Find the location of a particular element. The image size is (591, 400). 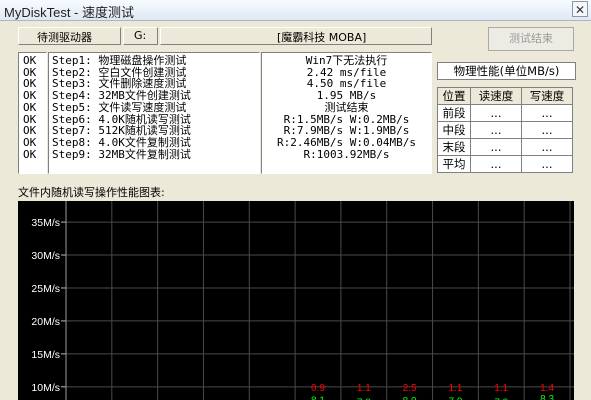

close-icon: ✕ is located at coordinates (580, 9).